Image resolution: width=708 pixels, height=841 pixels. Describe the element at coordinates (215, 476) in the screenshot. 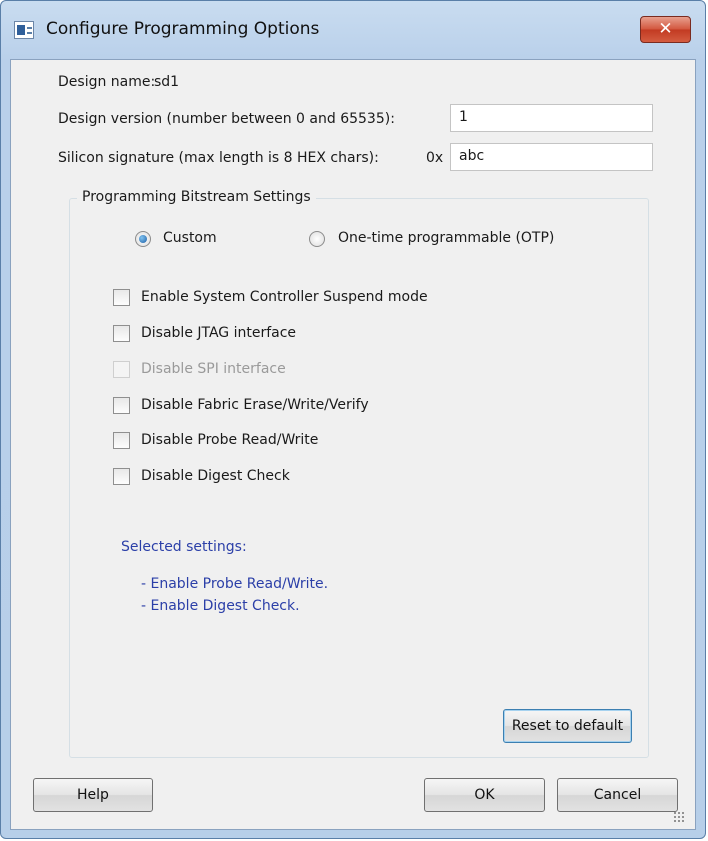

I see `disable-digest-label: Disable Digest Check` at that location.